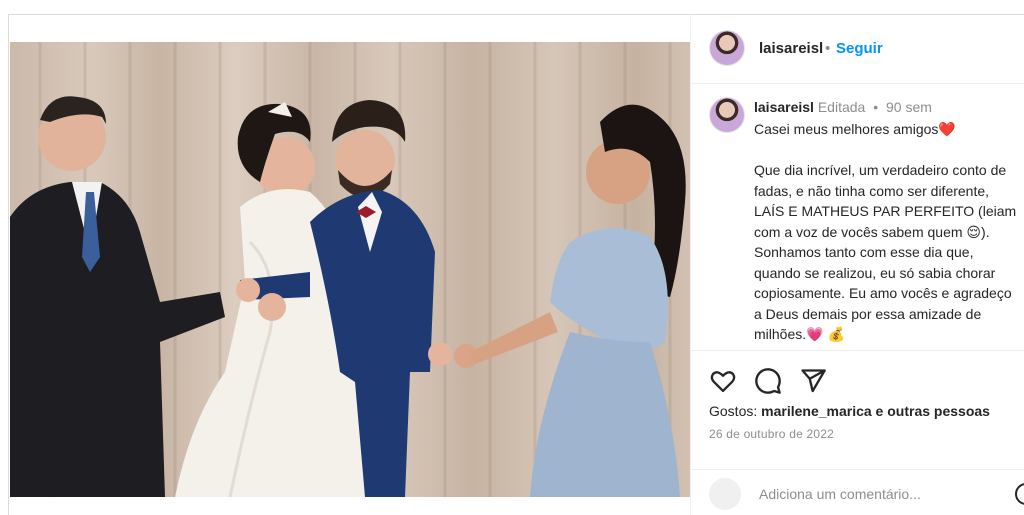  I want to click on follow-button: Seguir, so click(859, 48).